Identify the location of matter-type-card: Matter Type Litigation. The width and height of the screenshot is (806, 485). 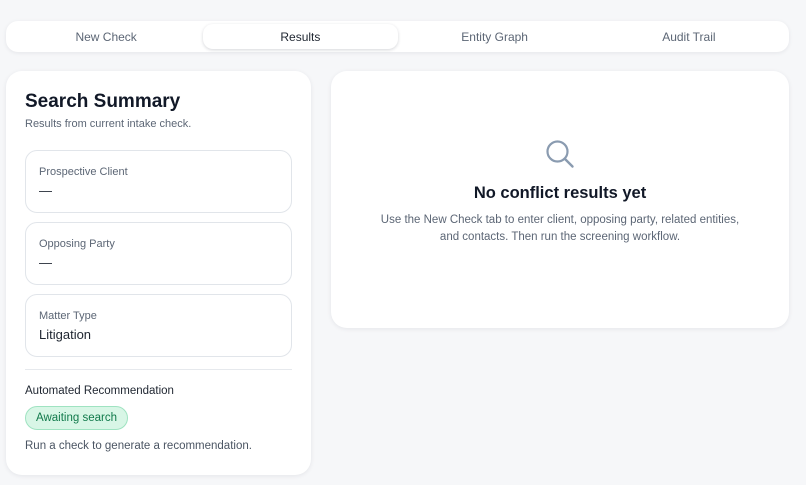
(158, 325).